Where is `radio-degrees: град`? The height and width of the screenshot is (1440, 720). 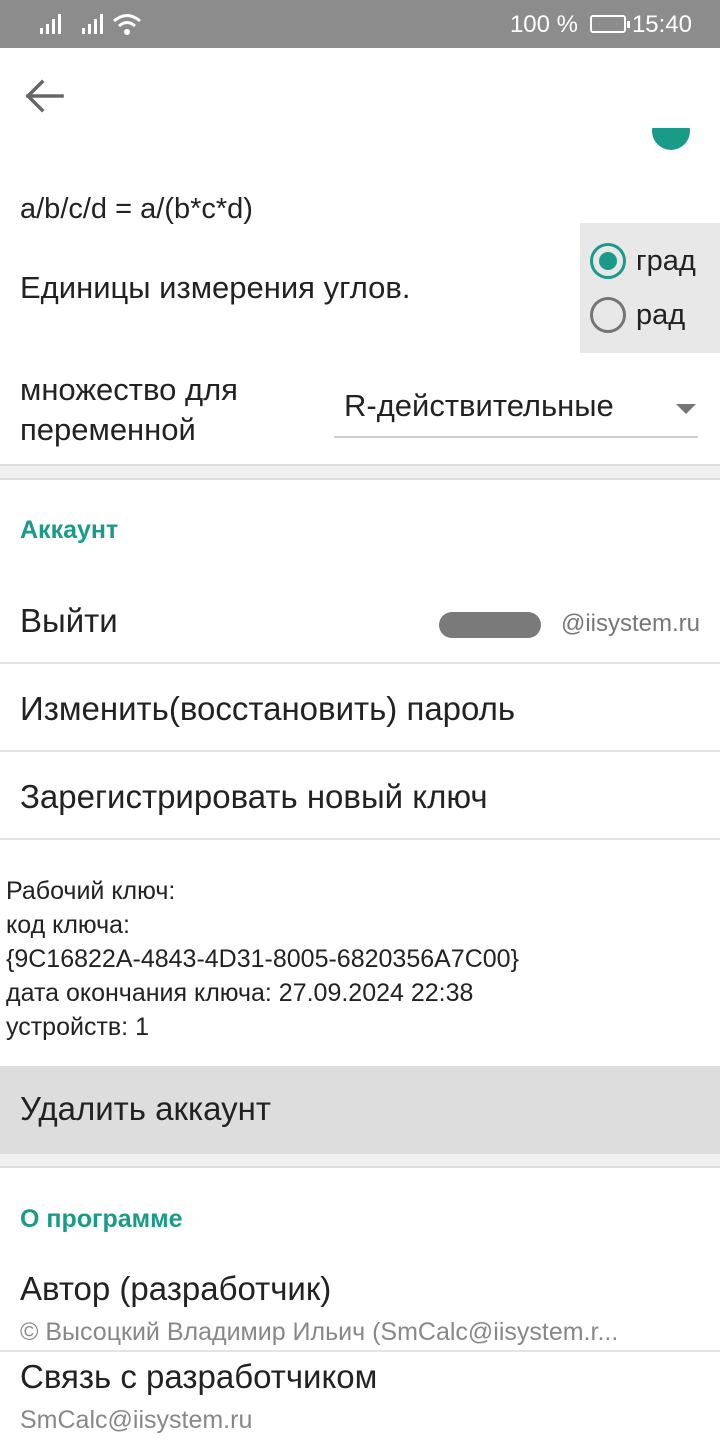 radio-degrees: град is located at coordinates (655, 260).